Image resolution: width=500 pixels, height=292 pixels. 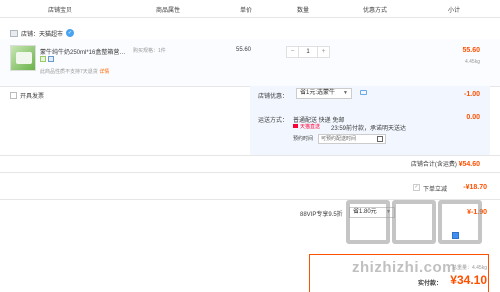 I want to click on appointment-label: 预约时间, so click(x=303, y=139).